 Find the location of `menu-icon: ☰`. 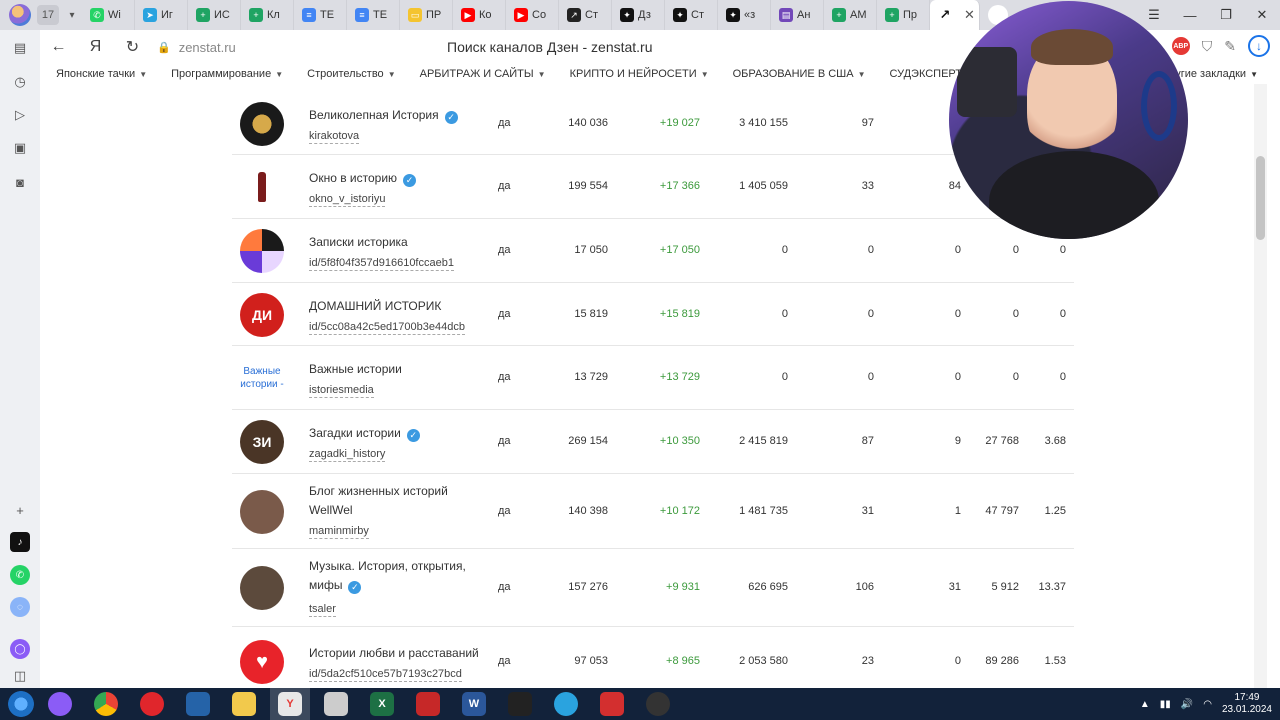

menu-icon: ☰ is located at coordinates (1154, 15).